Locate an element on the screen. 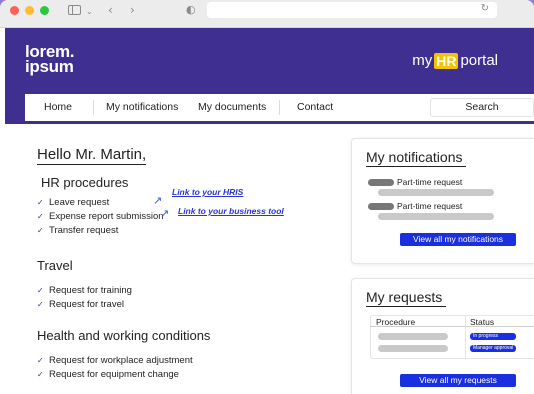 Image resolution: width=534 pixels, height=394 pixels. travel-heading: Travel is located at coordinates (55, 265).